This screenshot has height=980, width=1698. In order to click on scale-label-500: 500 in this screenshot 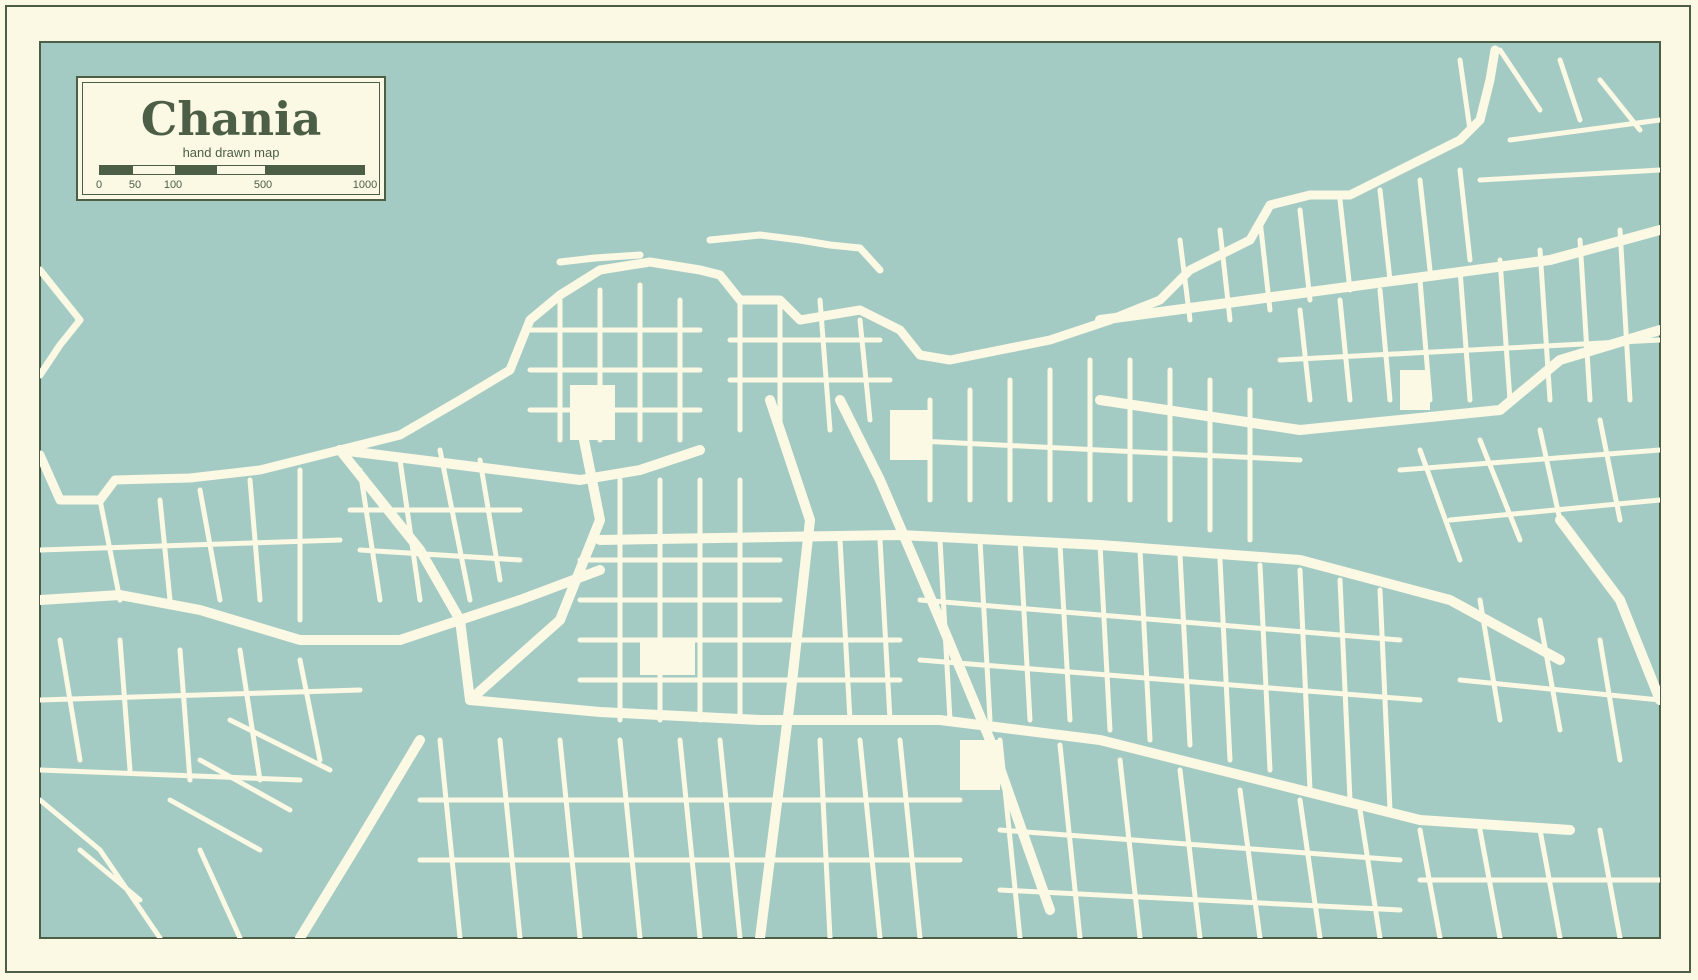, I will do `click(263, 185)`.